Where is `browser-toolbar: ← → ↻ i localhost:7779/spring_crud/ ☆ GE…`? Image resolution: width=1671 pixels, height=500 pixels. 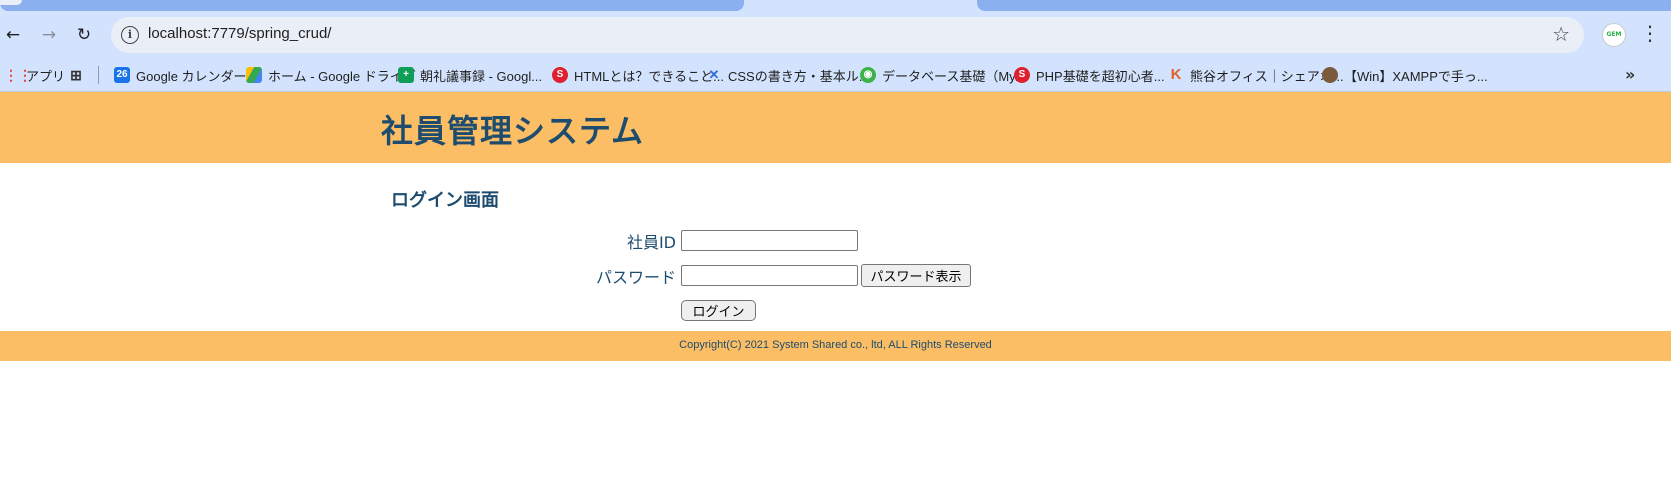 browser-toolbar: ← → ↻ i localhost:7779/spring_crud/ ☆ GE… is located at coordinates (835, 35).